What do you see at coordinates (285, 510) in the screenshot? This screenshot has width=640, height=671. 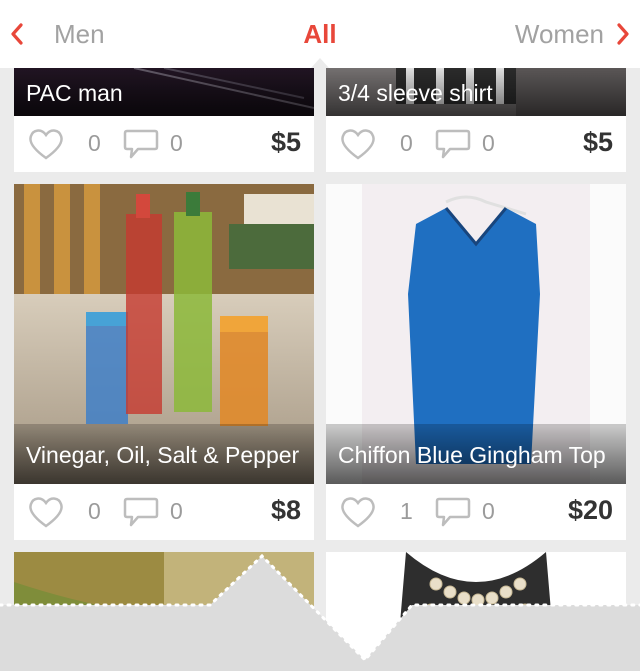 I see `item-price: $8` at bounding box center [285, 510].